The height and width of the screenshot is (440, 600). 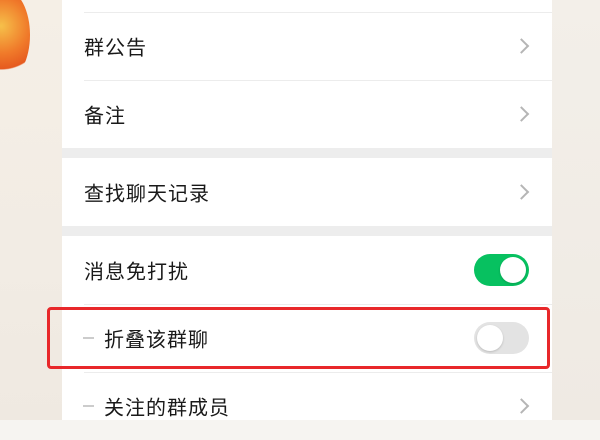 I want to click on mute-notifications-toggle, so click(x=501, y=270).